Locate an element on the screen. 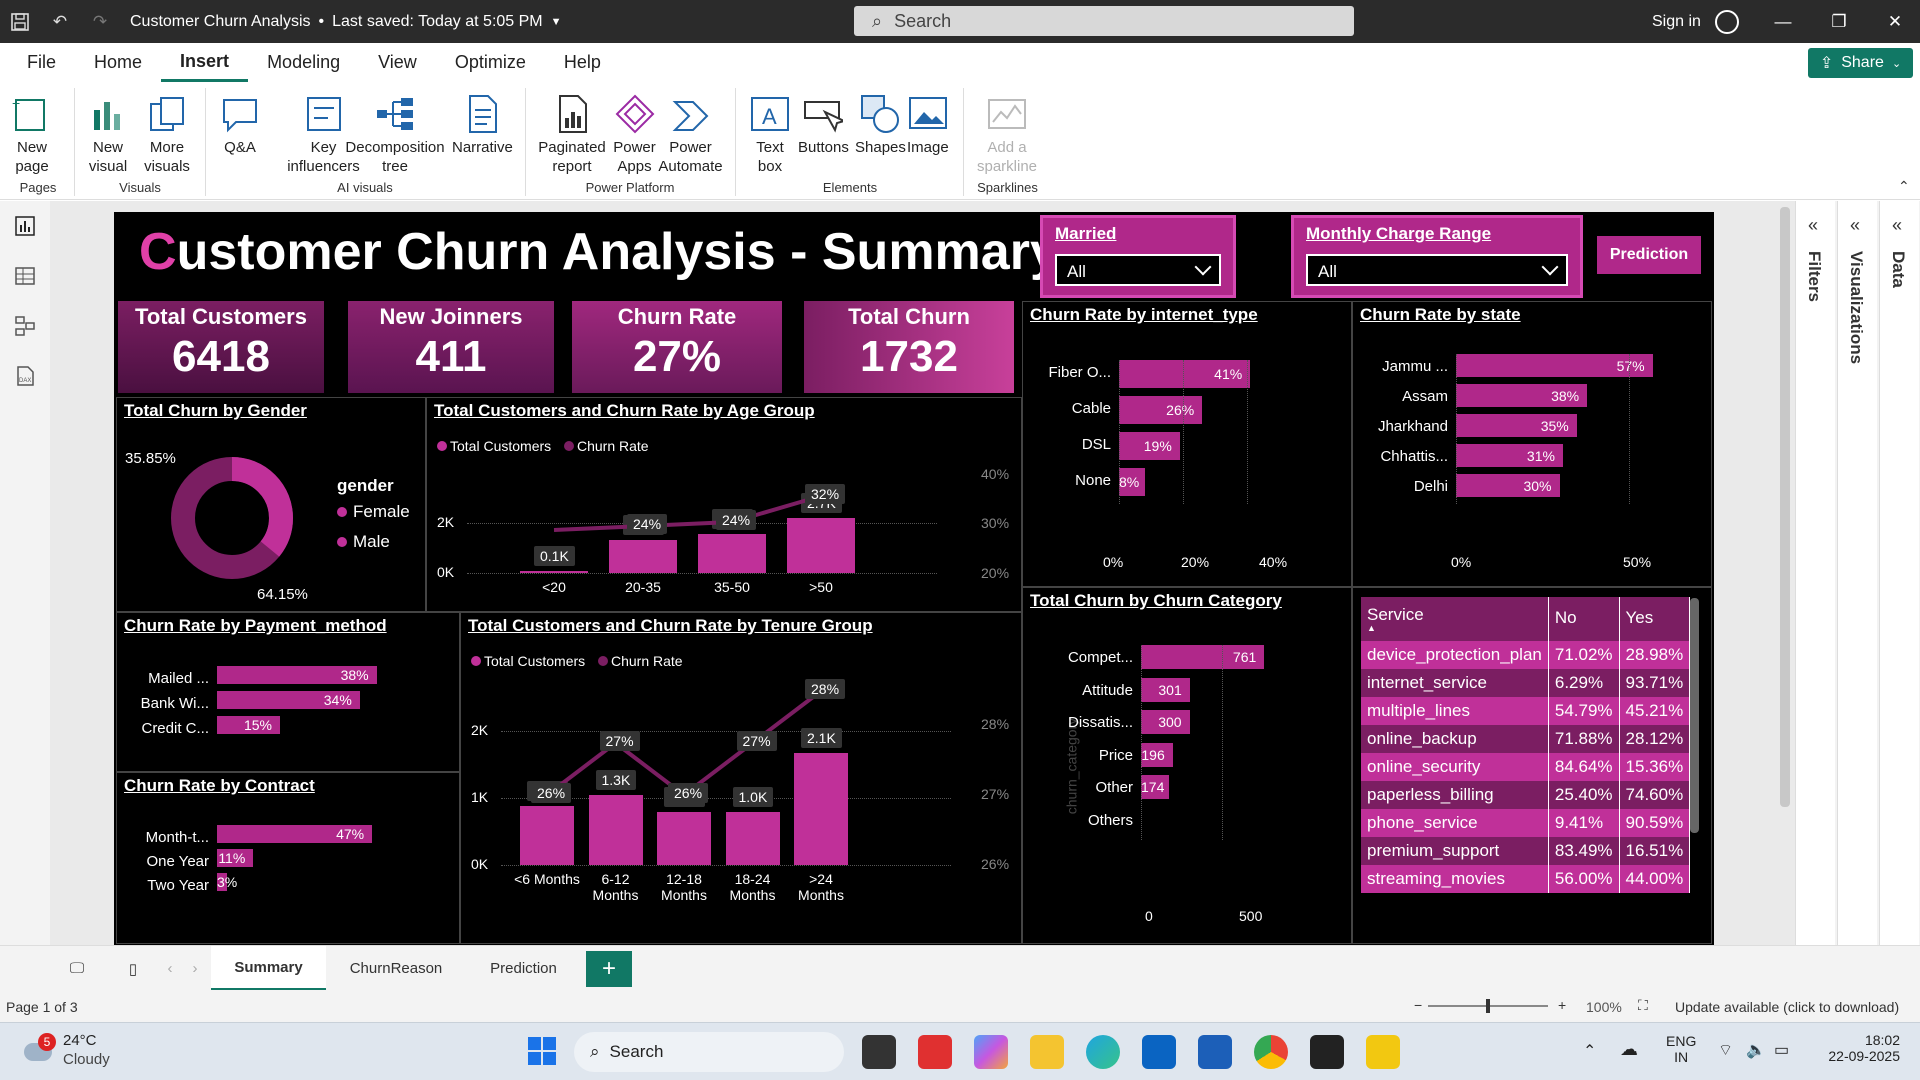  shapes-button: Shapes is located at coordinates (880, 125).